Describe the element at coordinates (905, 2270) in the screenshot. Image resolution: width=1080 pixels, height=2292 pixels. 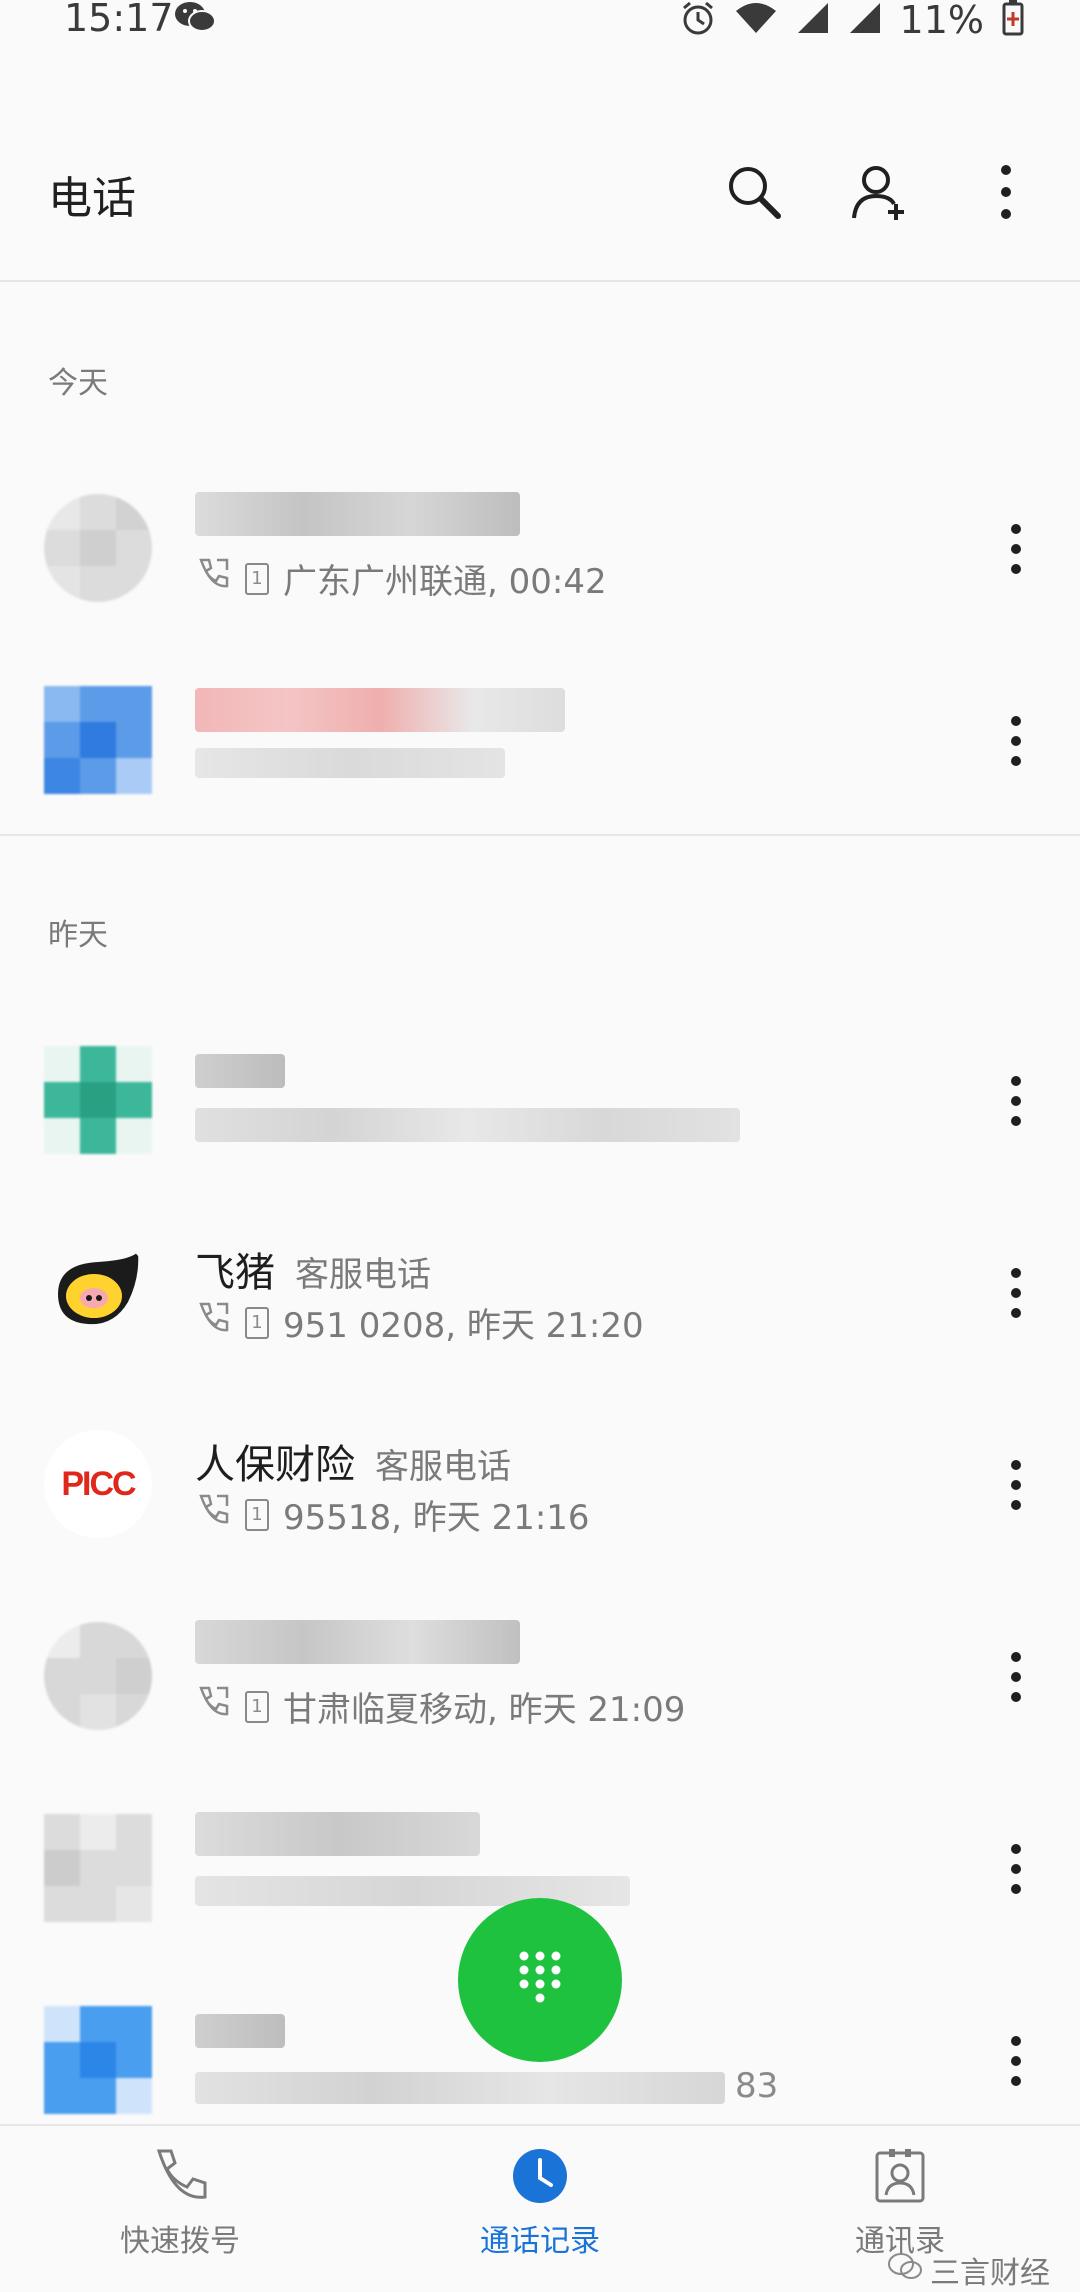
I see `wechat-watermark-icon` at that location.